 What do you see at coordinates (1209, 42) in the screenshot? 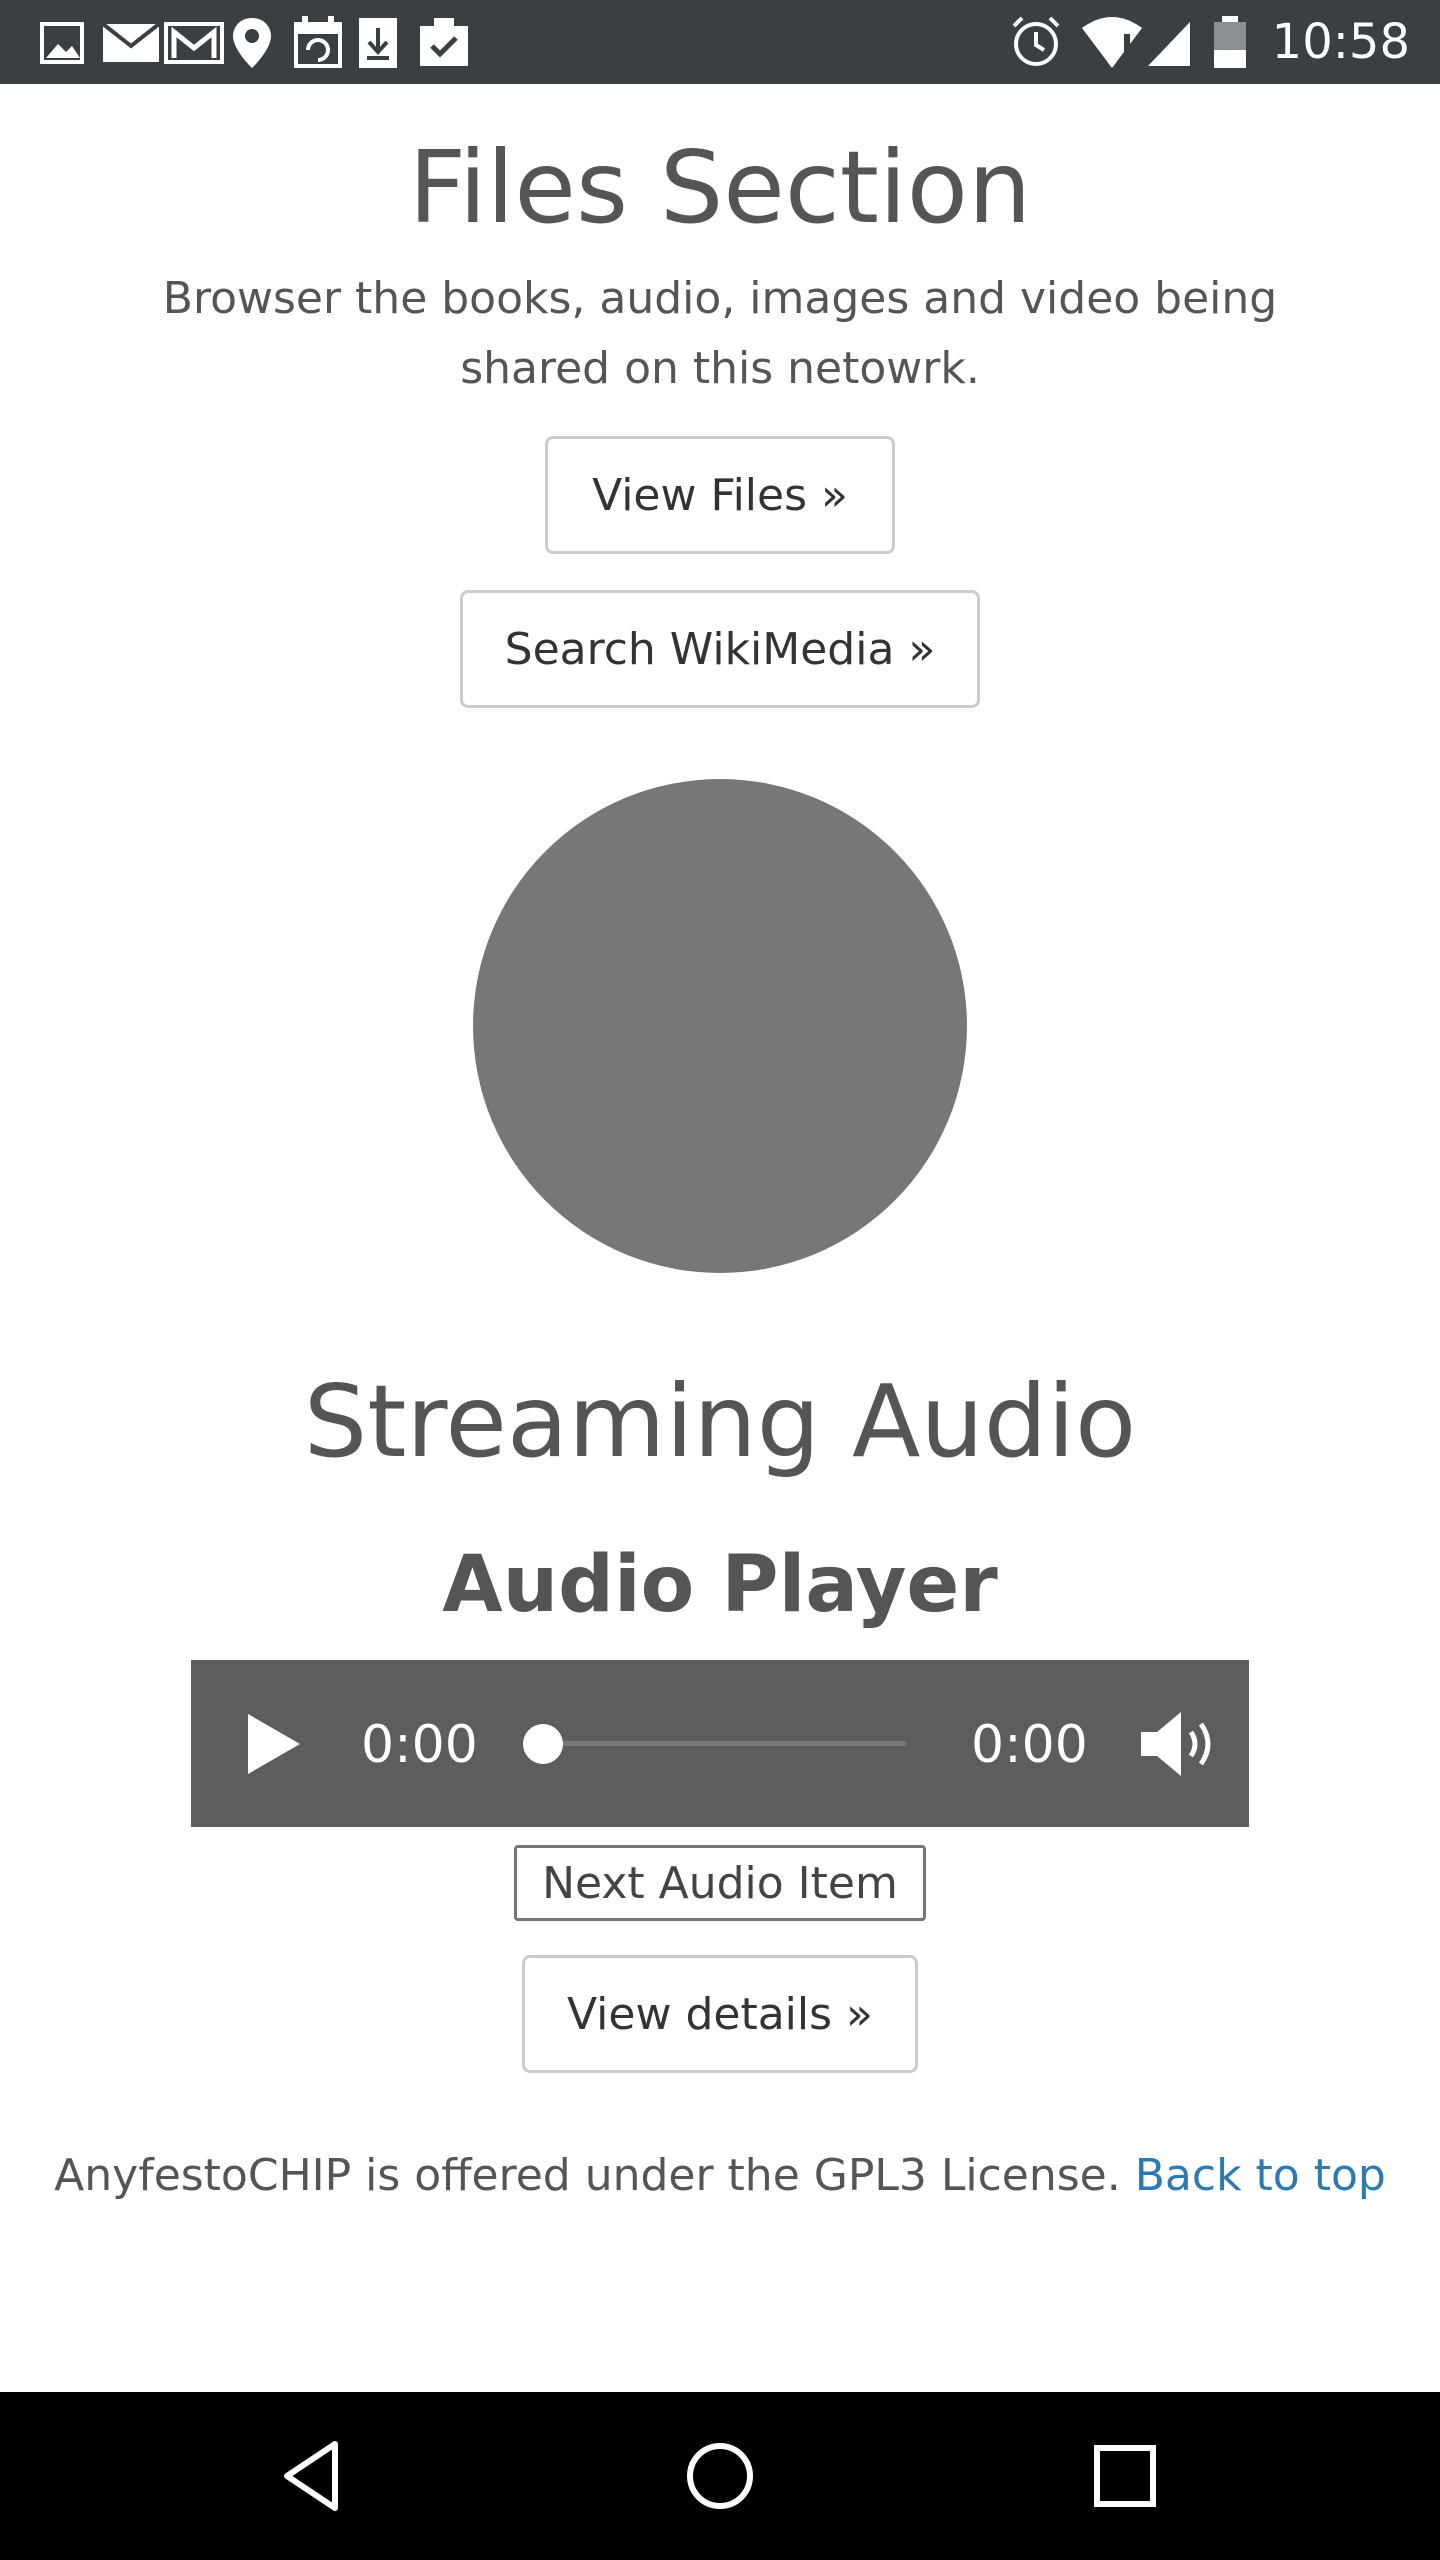
I see `system-icons: 10:58` at bounding box center [1209, 42].